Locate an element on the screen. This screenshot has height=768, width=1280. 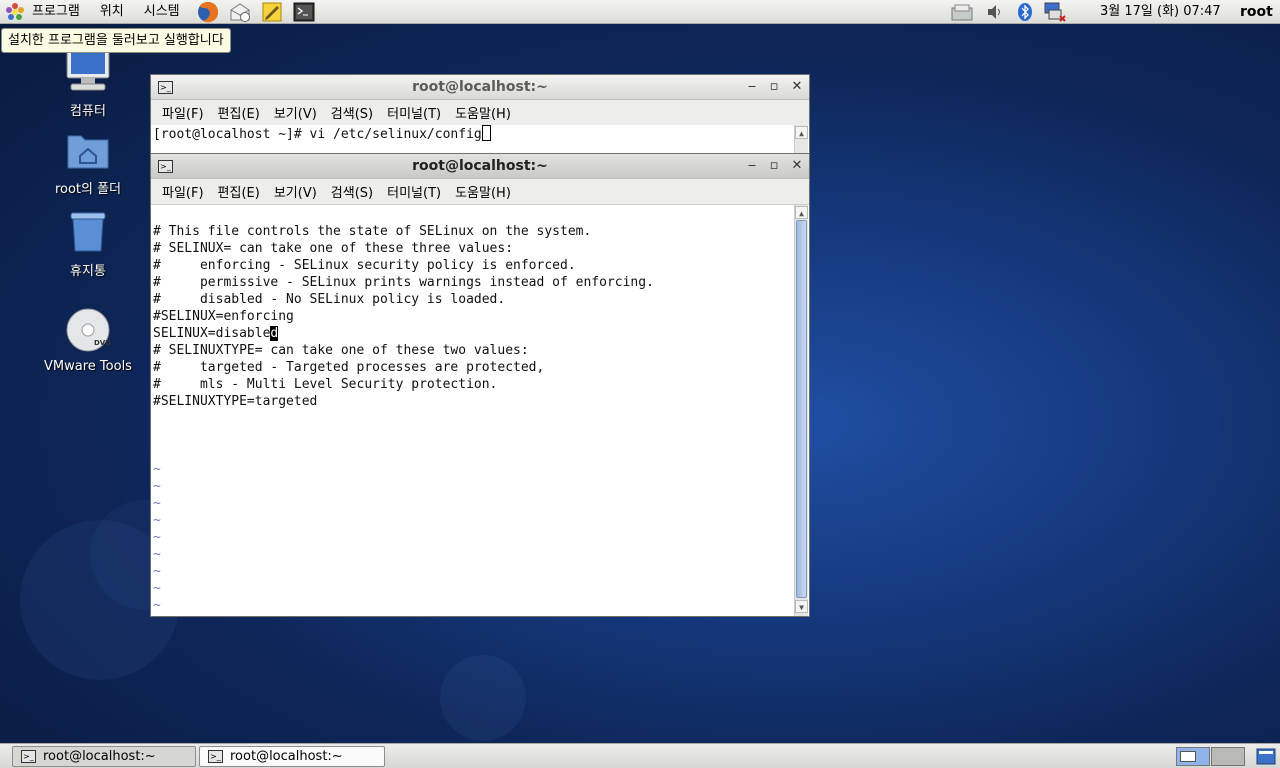
clock: 3월 17일 (화) 07:47 is located at coordinates (1160, 12).